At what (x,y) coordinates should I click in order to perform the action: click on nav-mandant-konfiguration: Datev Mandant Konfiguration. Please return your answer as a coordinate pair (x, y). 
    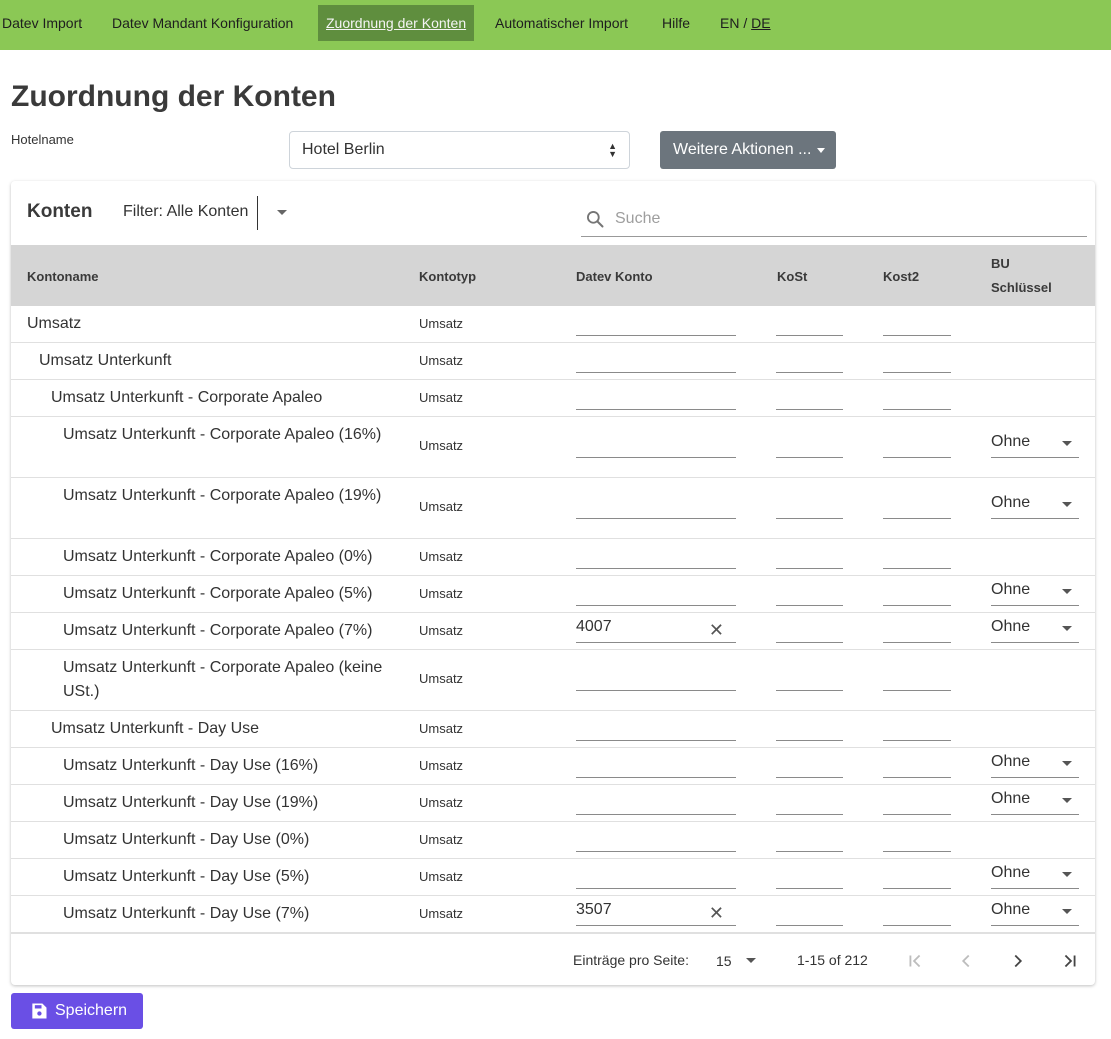
    Looking at the image, I should click on (202, 23).